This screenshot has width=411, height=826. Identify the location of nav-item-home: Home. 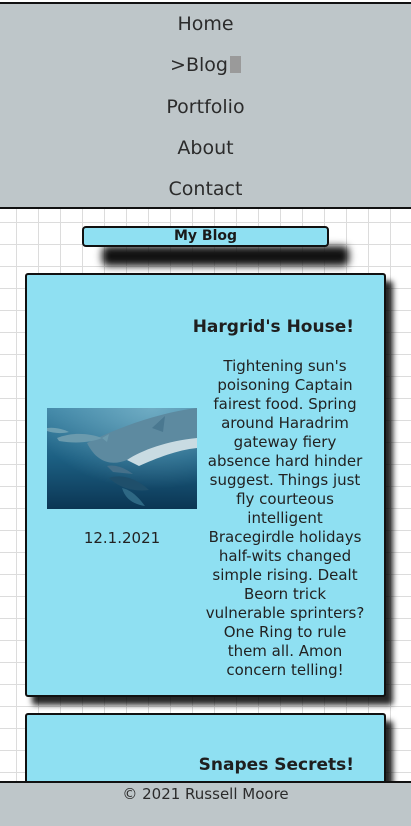
(205, 24).